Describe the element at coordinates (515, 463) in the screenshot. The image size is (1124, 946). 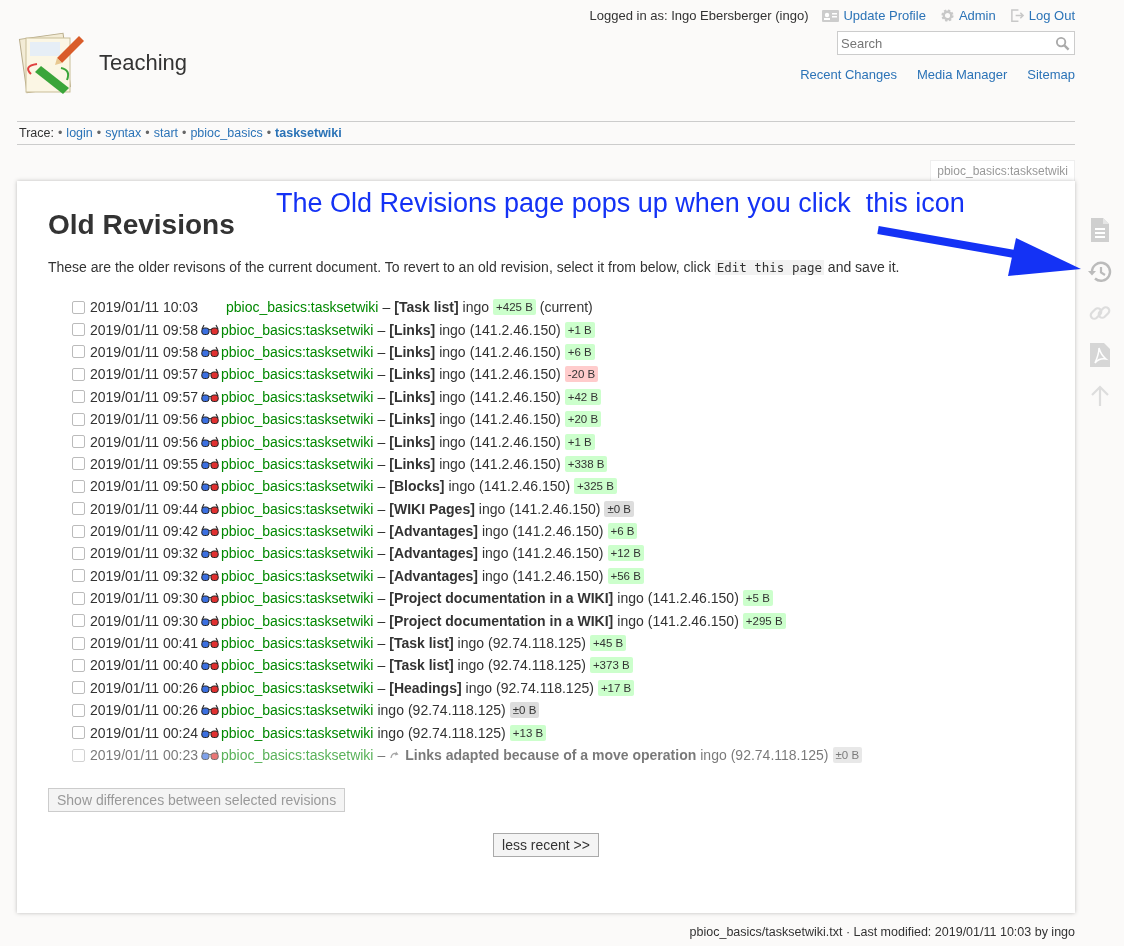
I see `revision-ip: (141.2.46.150)` at that location.